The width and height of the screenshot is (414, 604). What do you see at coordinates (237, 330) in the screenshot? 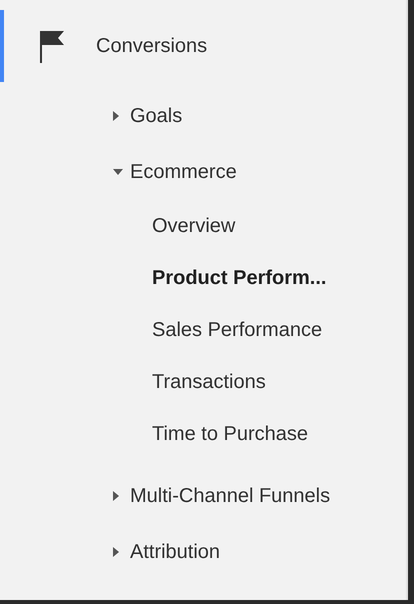
I see `nav-subitem: Sales Performance` at bounding box center [237, 330].